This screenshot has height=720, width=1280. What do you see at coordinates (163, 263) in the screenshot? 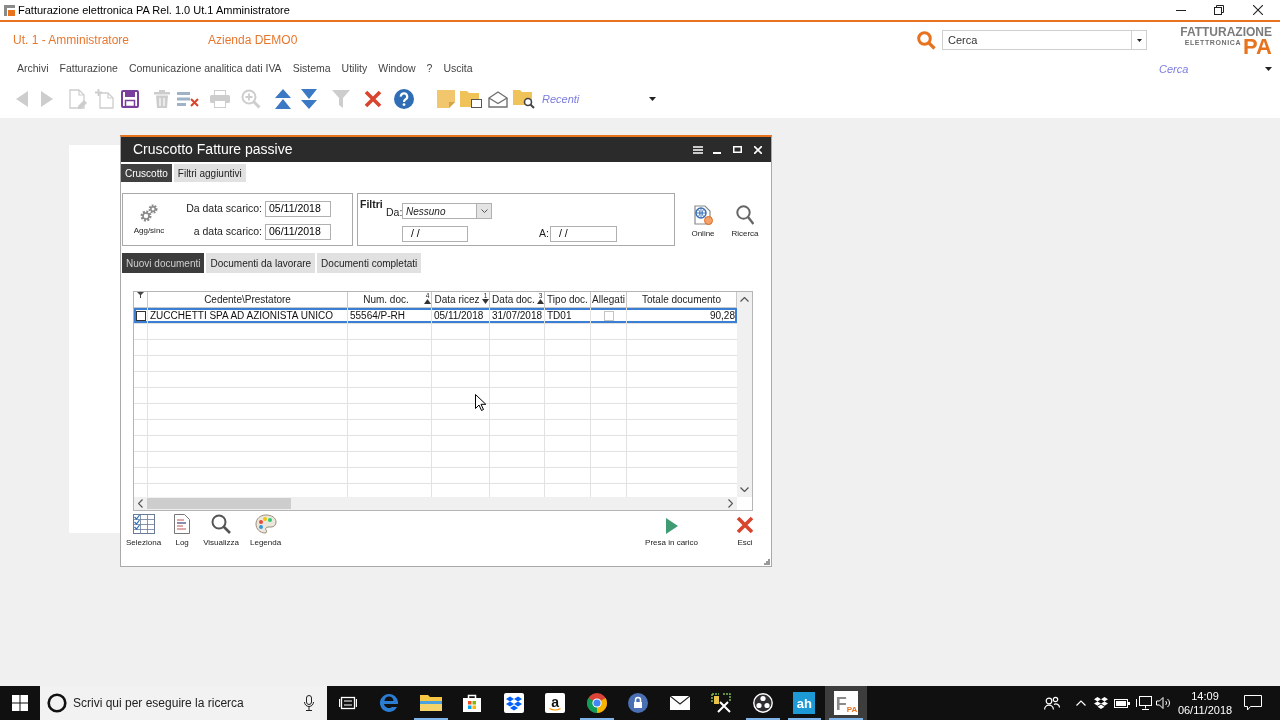
I see `tab: Nuovi documenti` at bounding box center [163, 263].